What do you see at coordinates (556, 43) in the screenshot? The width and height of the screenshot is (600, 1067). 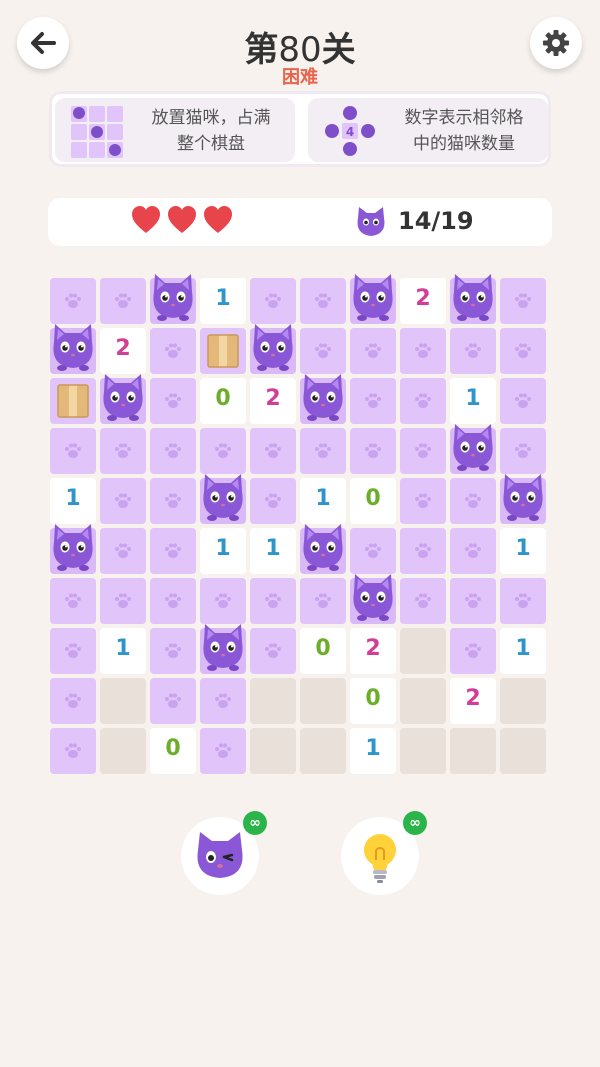 I see `settings-button` at bounding box center [556, 43].